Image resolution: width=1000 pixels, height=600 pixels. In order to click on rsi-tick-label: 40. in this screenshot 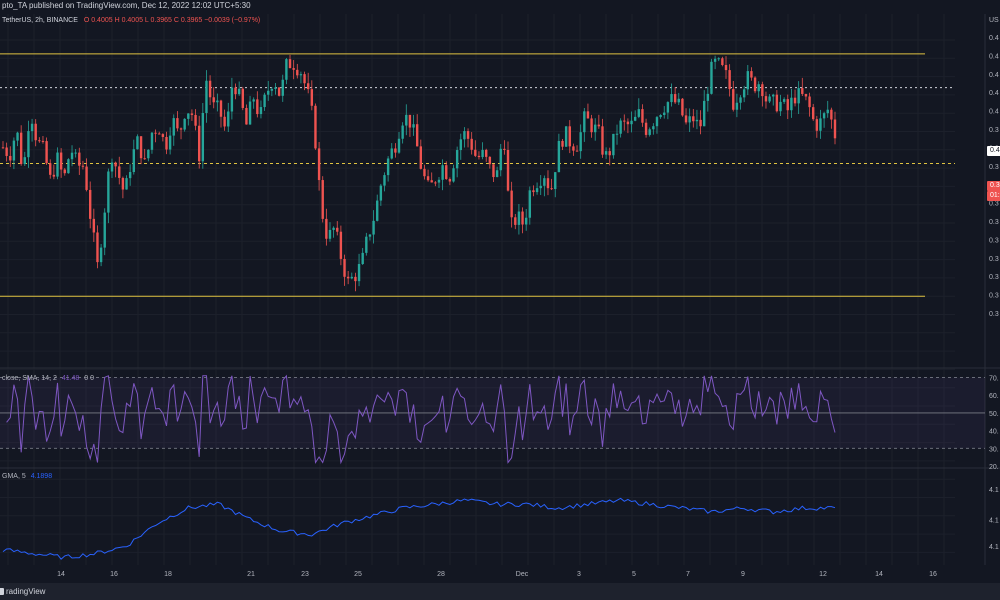, I will do `click(994, 432)`.